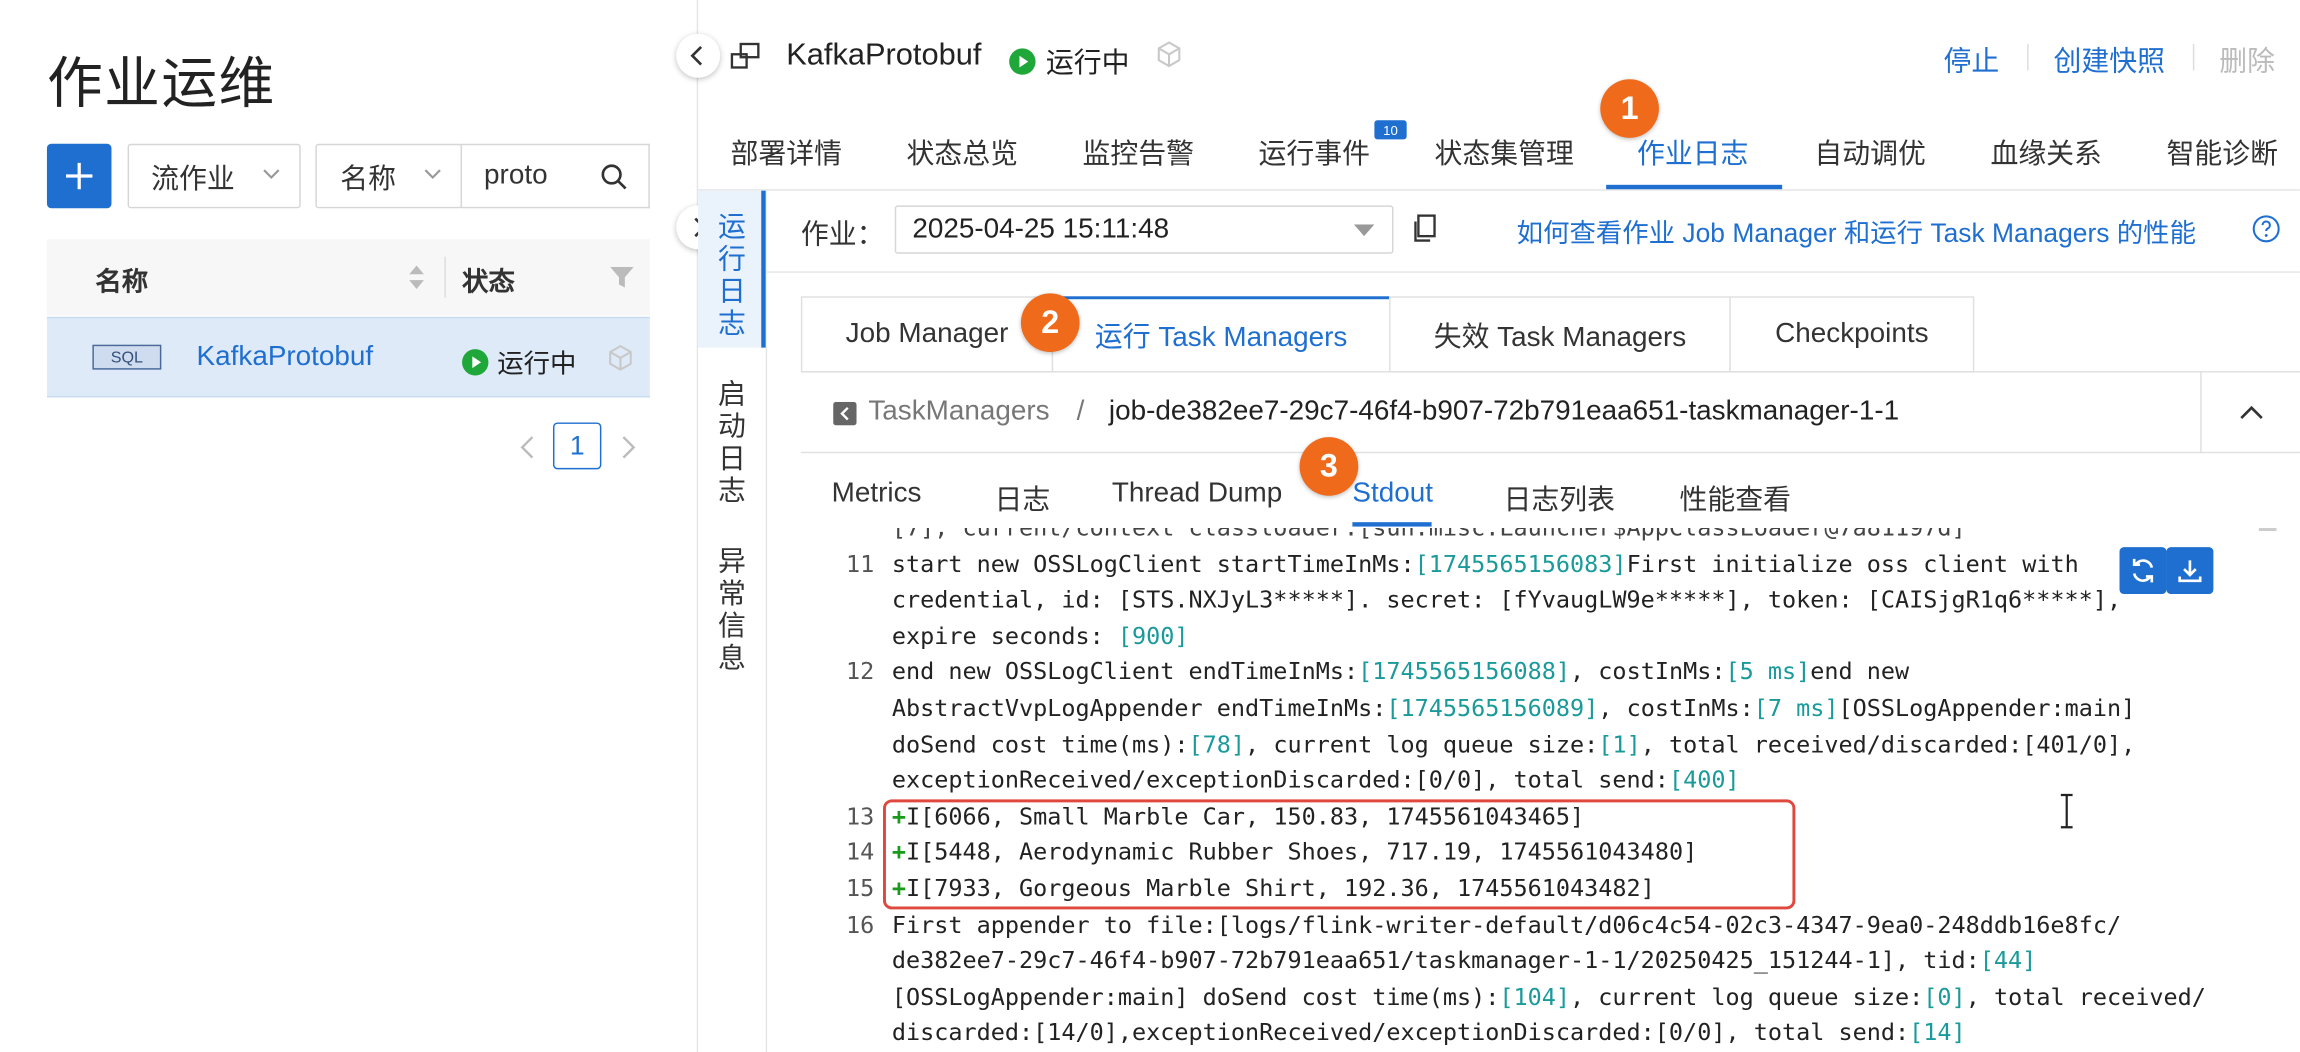  Describe the element at coordinates (927, 334) in the screenshot. I see `subtab-job-manager: Job Manager` at that location.